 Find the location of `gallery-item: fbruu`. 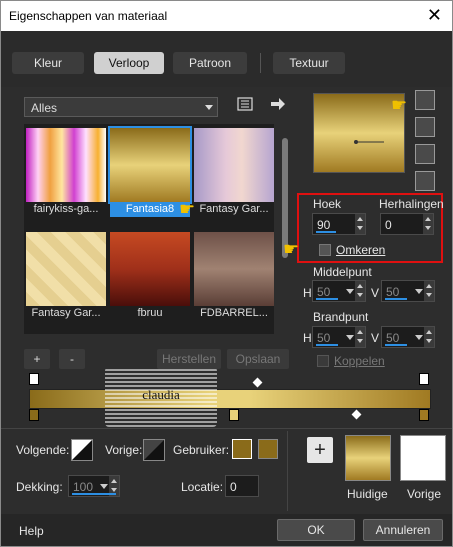

gallery-item: fbruu is located at coordinates (150, 276).